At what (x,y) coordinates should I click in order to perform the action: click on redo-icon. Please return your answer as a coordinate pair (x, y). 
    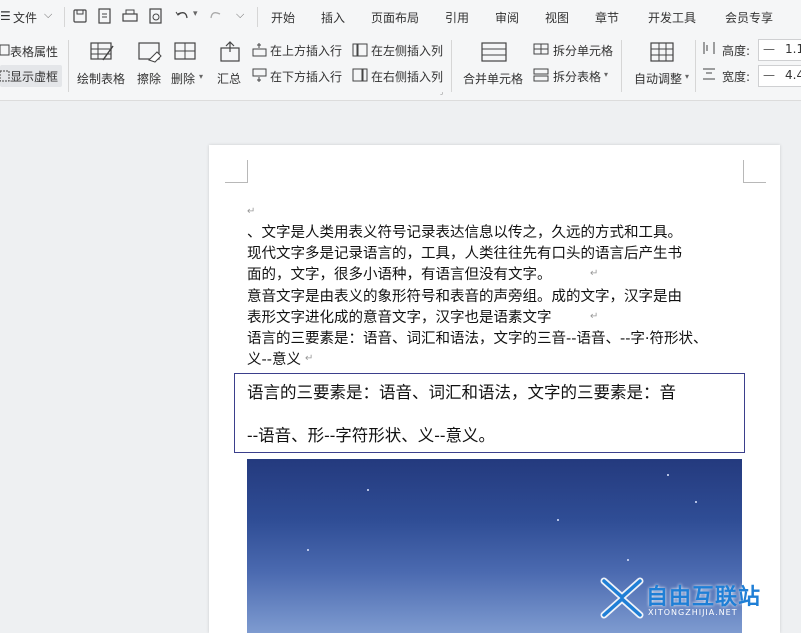
    Looking at the image, I should click on (216, 16).